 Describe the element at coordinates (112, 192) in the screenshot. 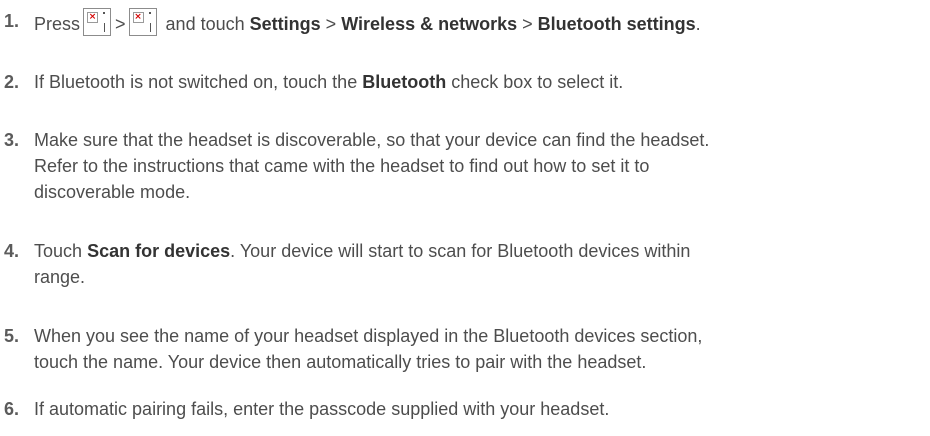

I see `step-text-line: discoverable mode.` at that location.